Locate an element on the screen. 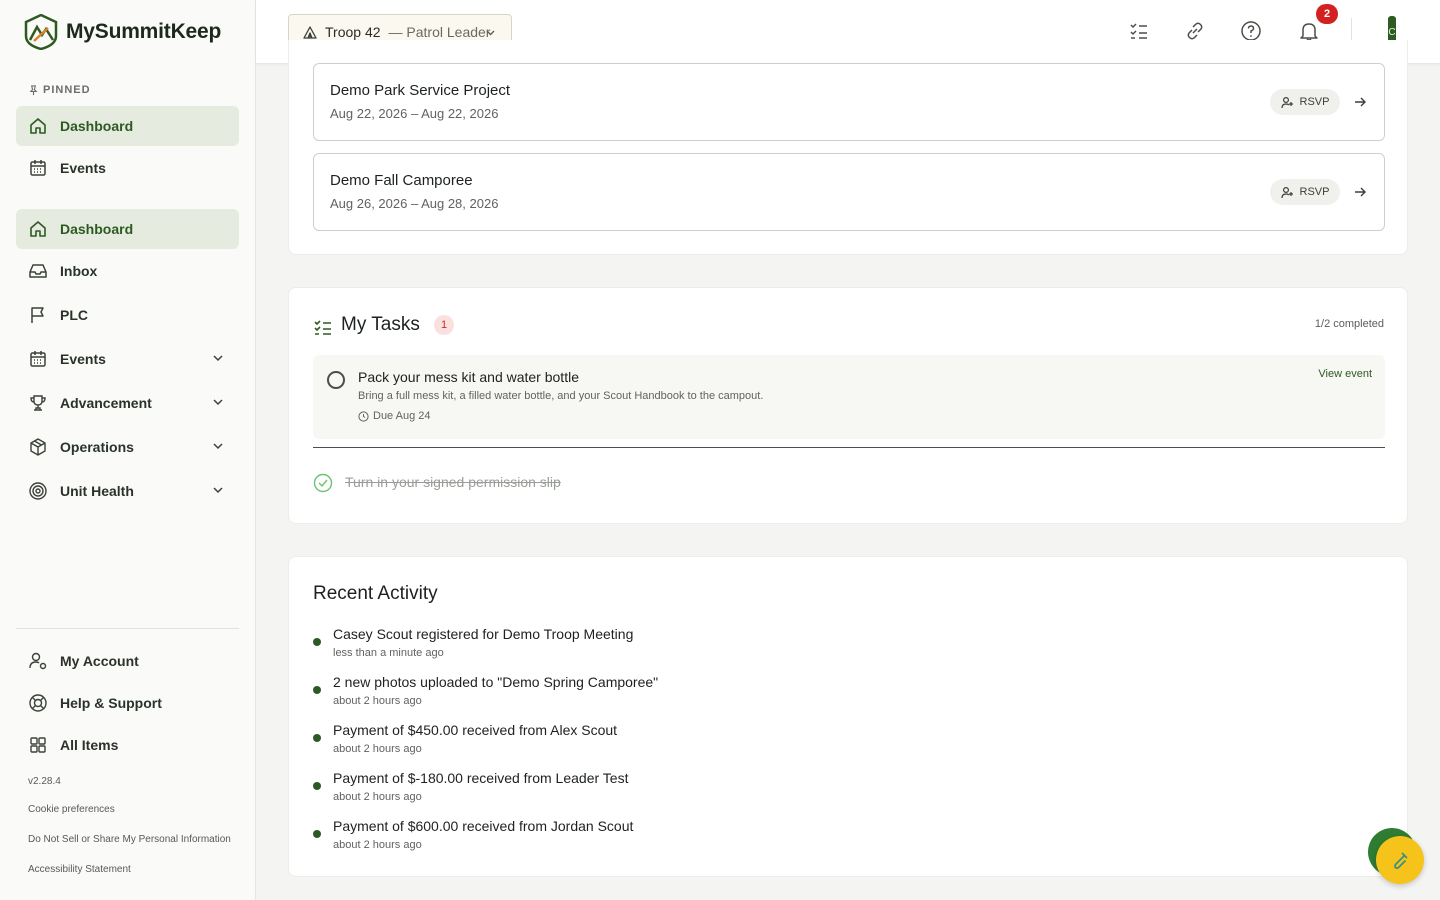 The width and height of the screenshot is (1440, 900). activity-time: less than a minute ago is located at coordinates (388, 653).